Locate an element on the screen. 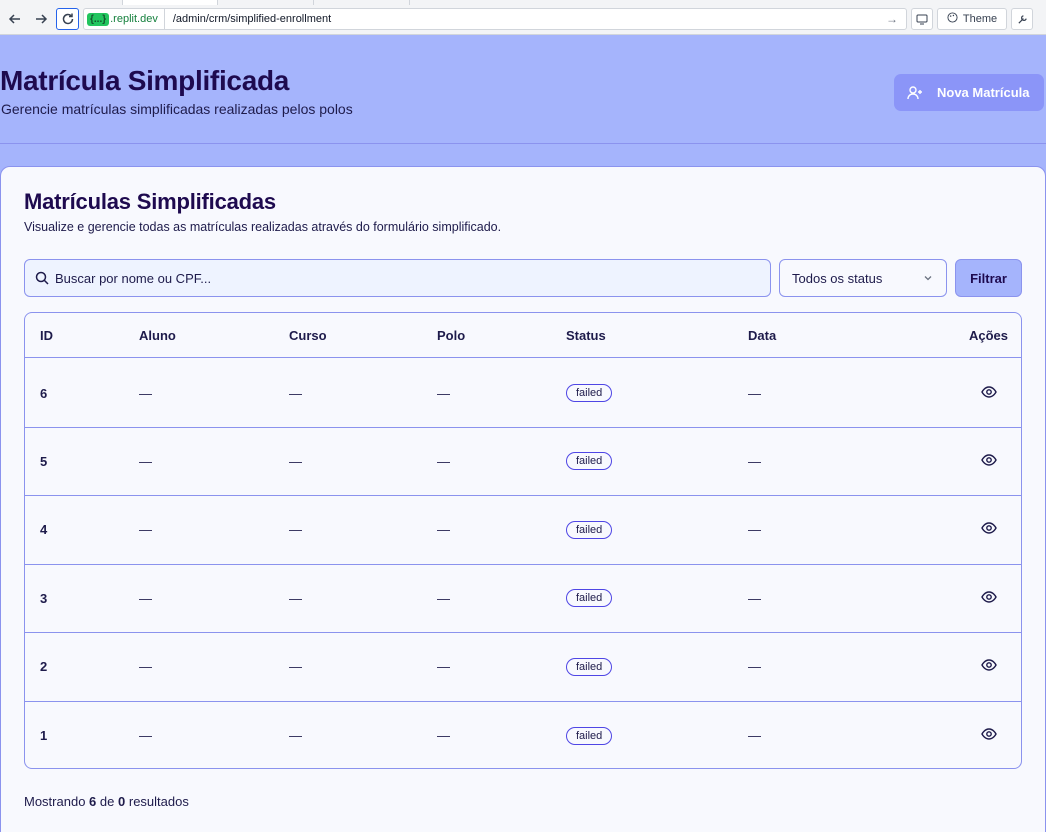  cell-id: 5 is located at coordinates (44, 461).